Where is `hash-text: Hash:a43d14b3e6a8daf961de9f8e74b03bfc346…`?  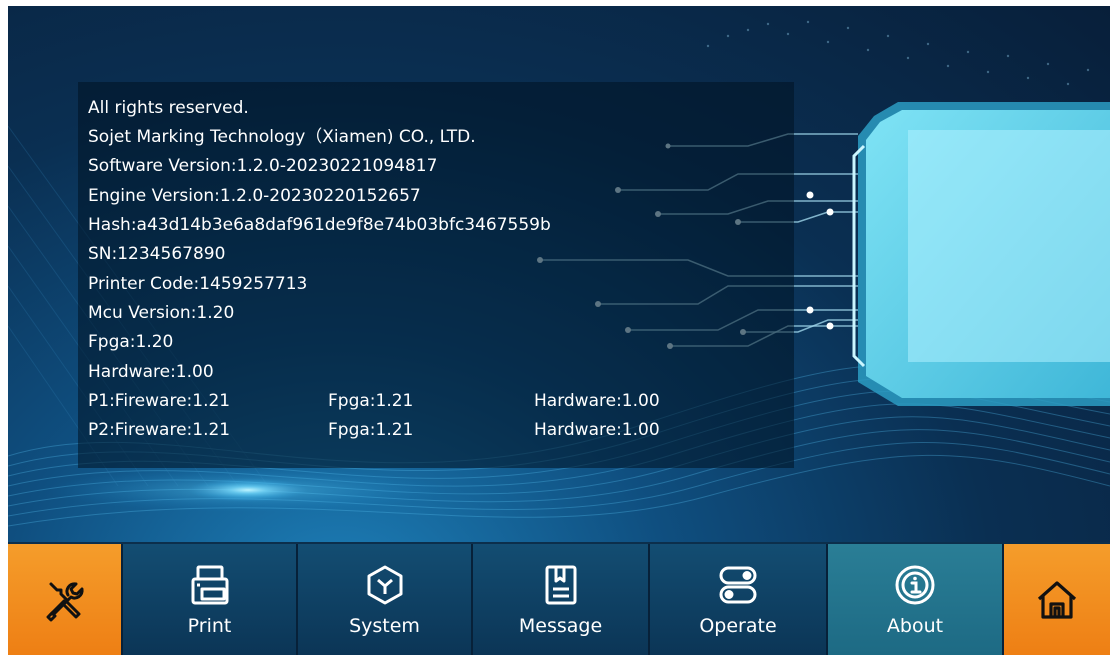 hash-text: Hash:a43d14b3e6a8daf961de9f8e74b03bfc346… is located at coordinates (319, 225).